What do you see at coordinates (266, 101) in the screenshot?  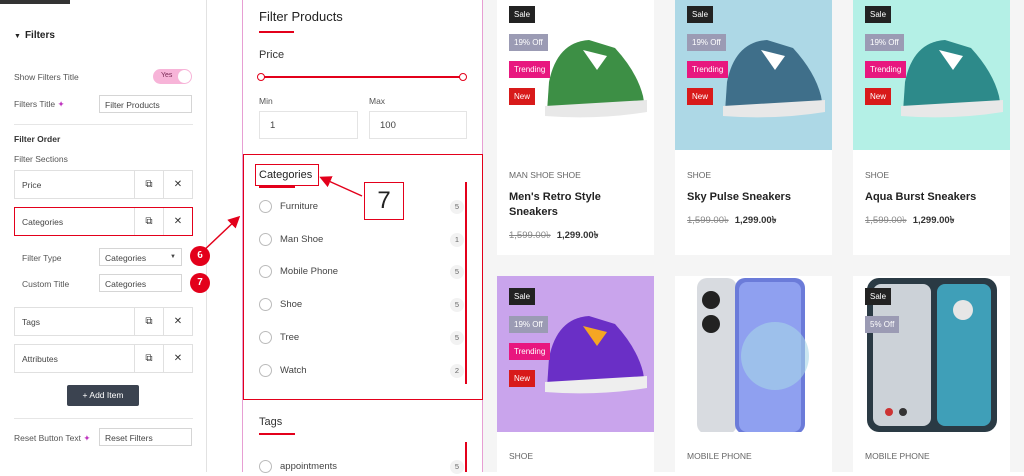 I see `min-label: Min` at bounding box center [266, 101].